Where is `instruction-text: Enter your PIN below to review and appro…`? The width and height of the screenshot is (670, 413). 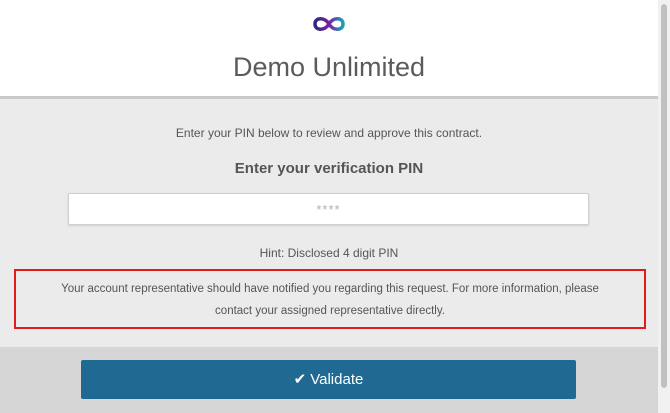
instruction-text: Enter your PIN below to review and appro… is located at coordinates (329, 133).